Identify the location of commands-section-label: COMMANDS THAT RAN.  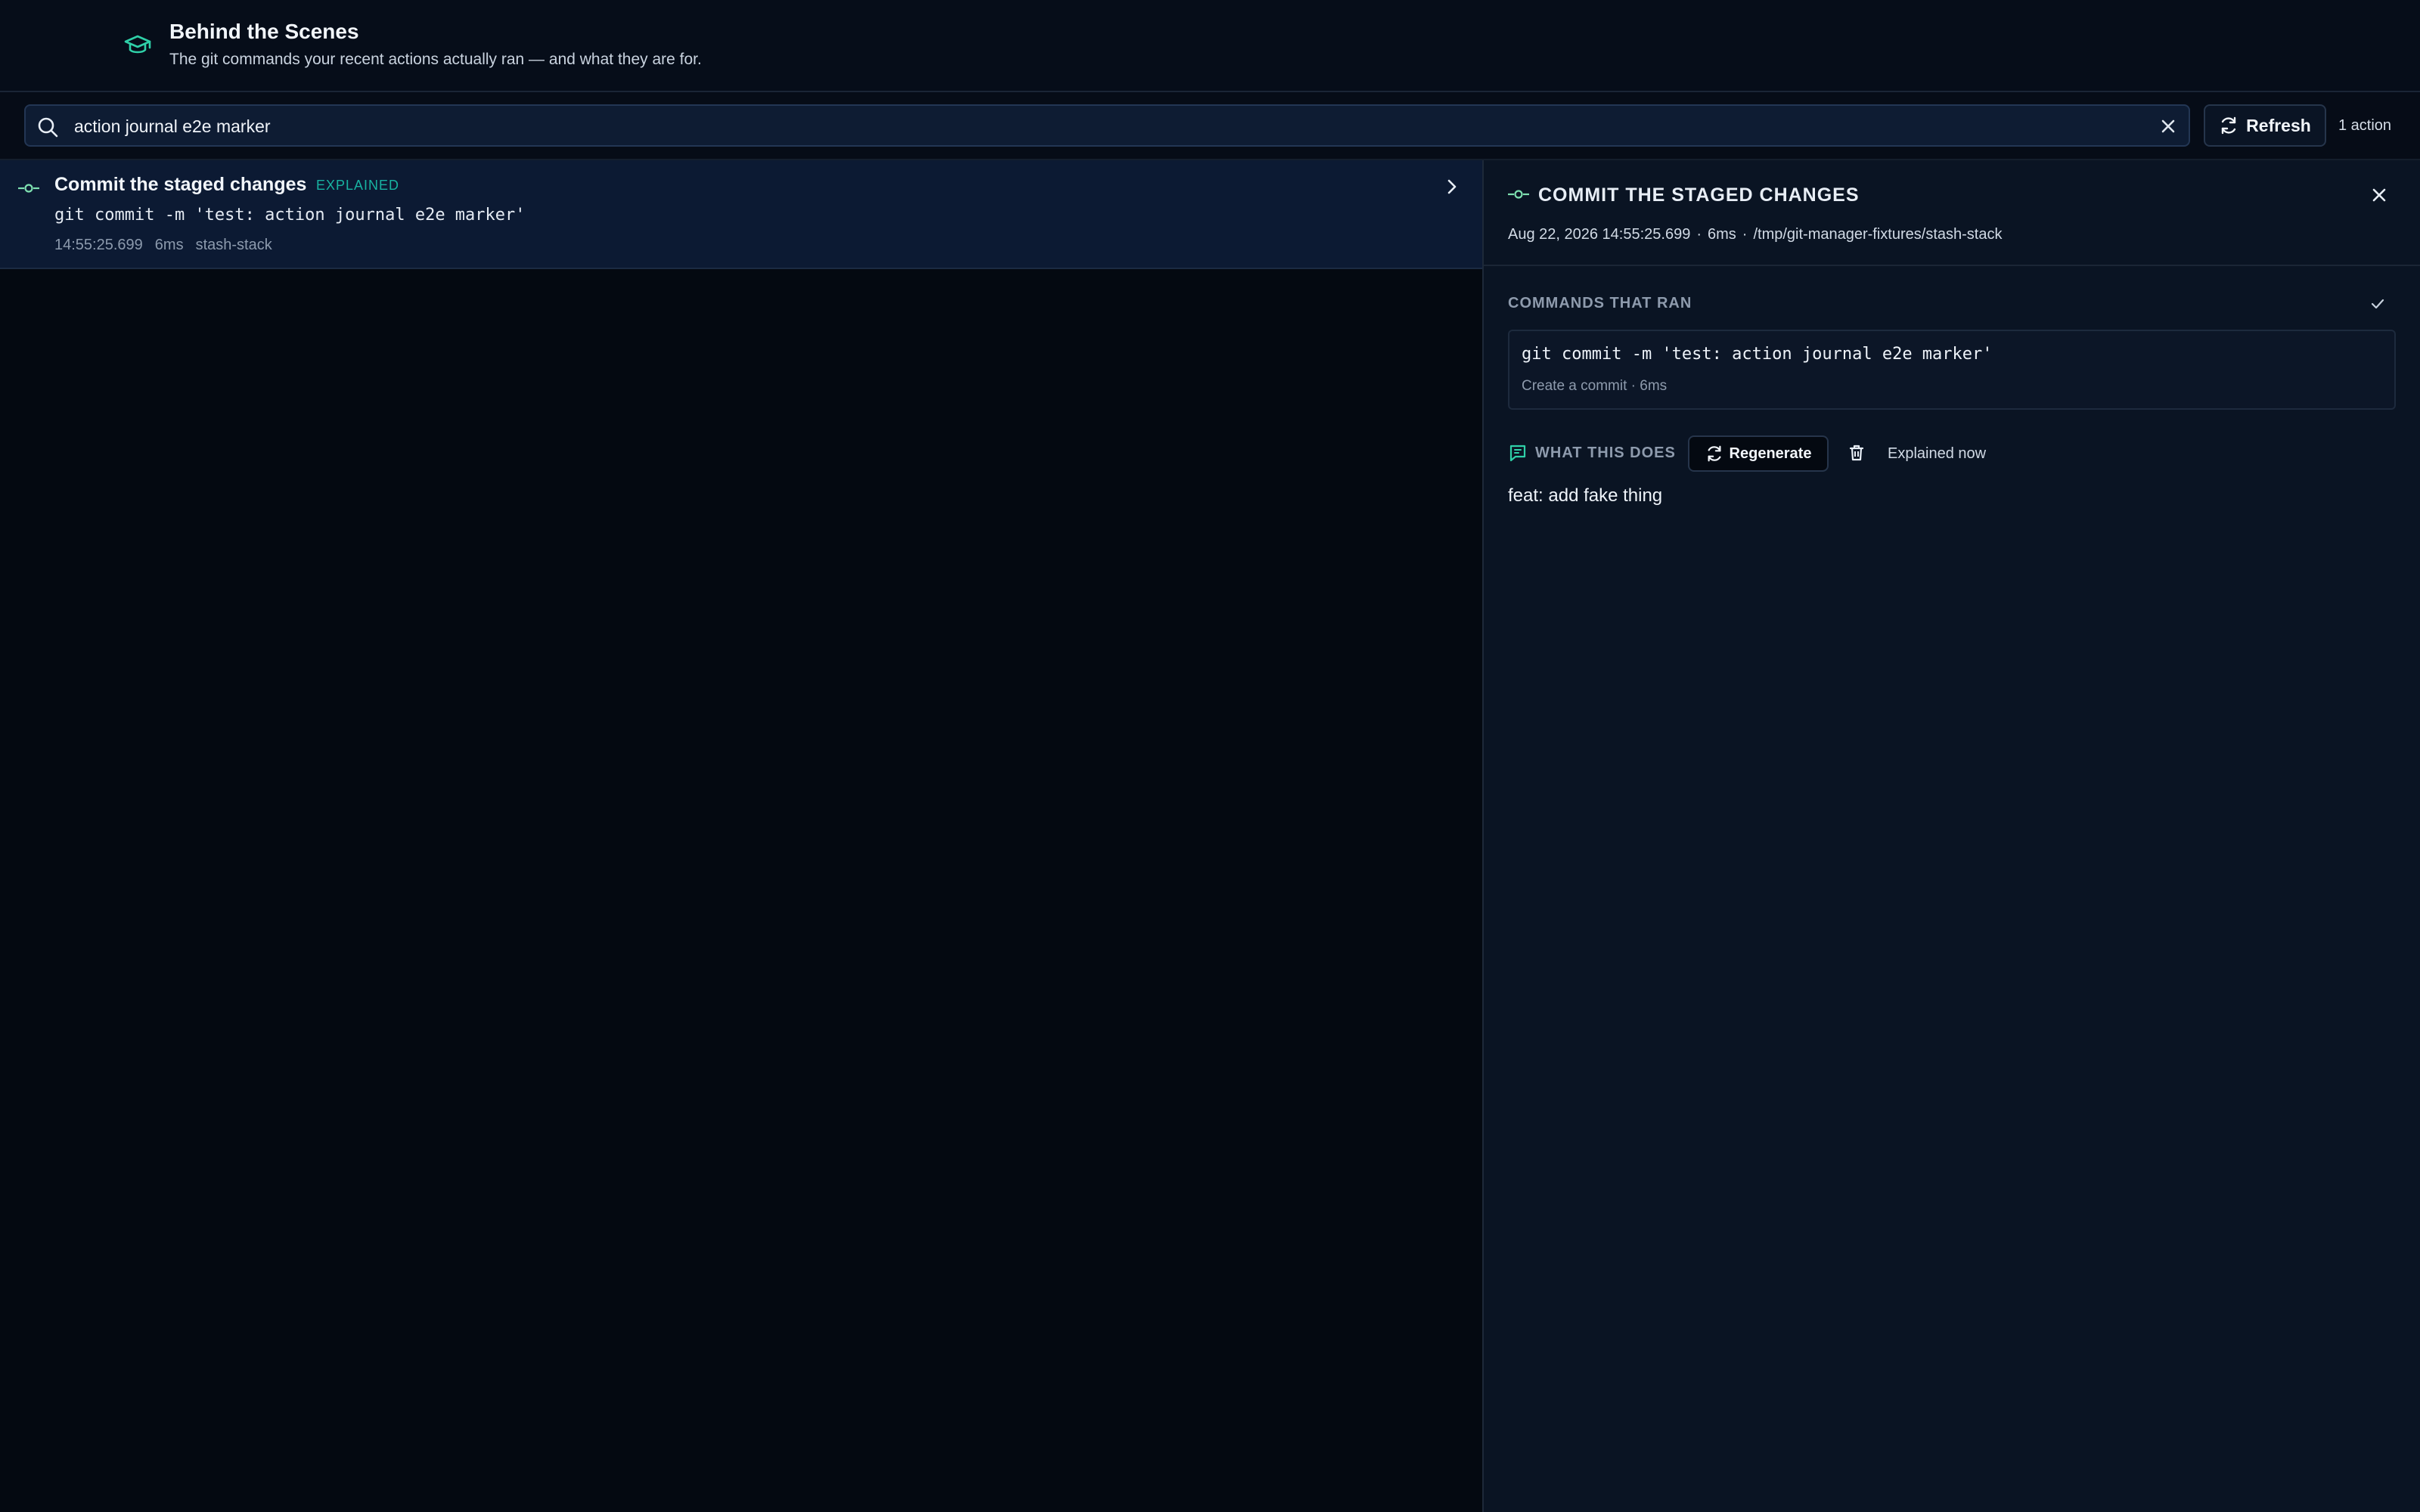
(1600, 303).